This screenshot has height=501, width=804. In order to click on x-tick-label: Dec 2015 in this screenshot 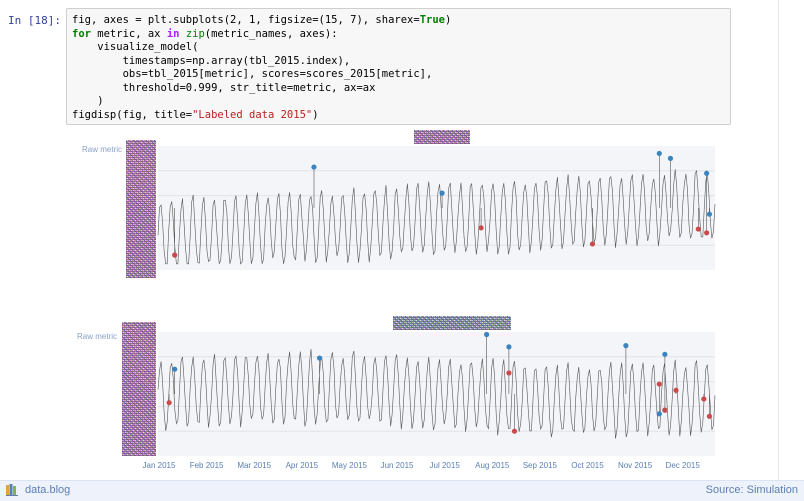, I will do `click(683, 465)`.